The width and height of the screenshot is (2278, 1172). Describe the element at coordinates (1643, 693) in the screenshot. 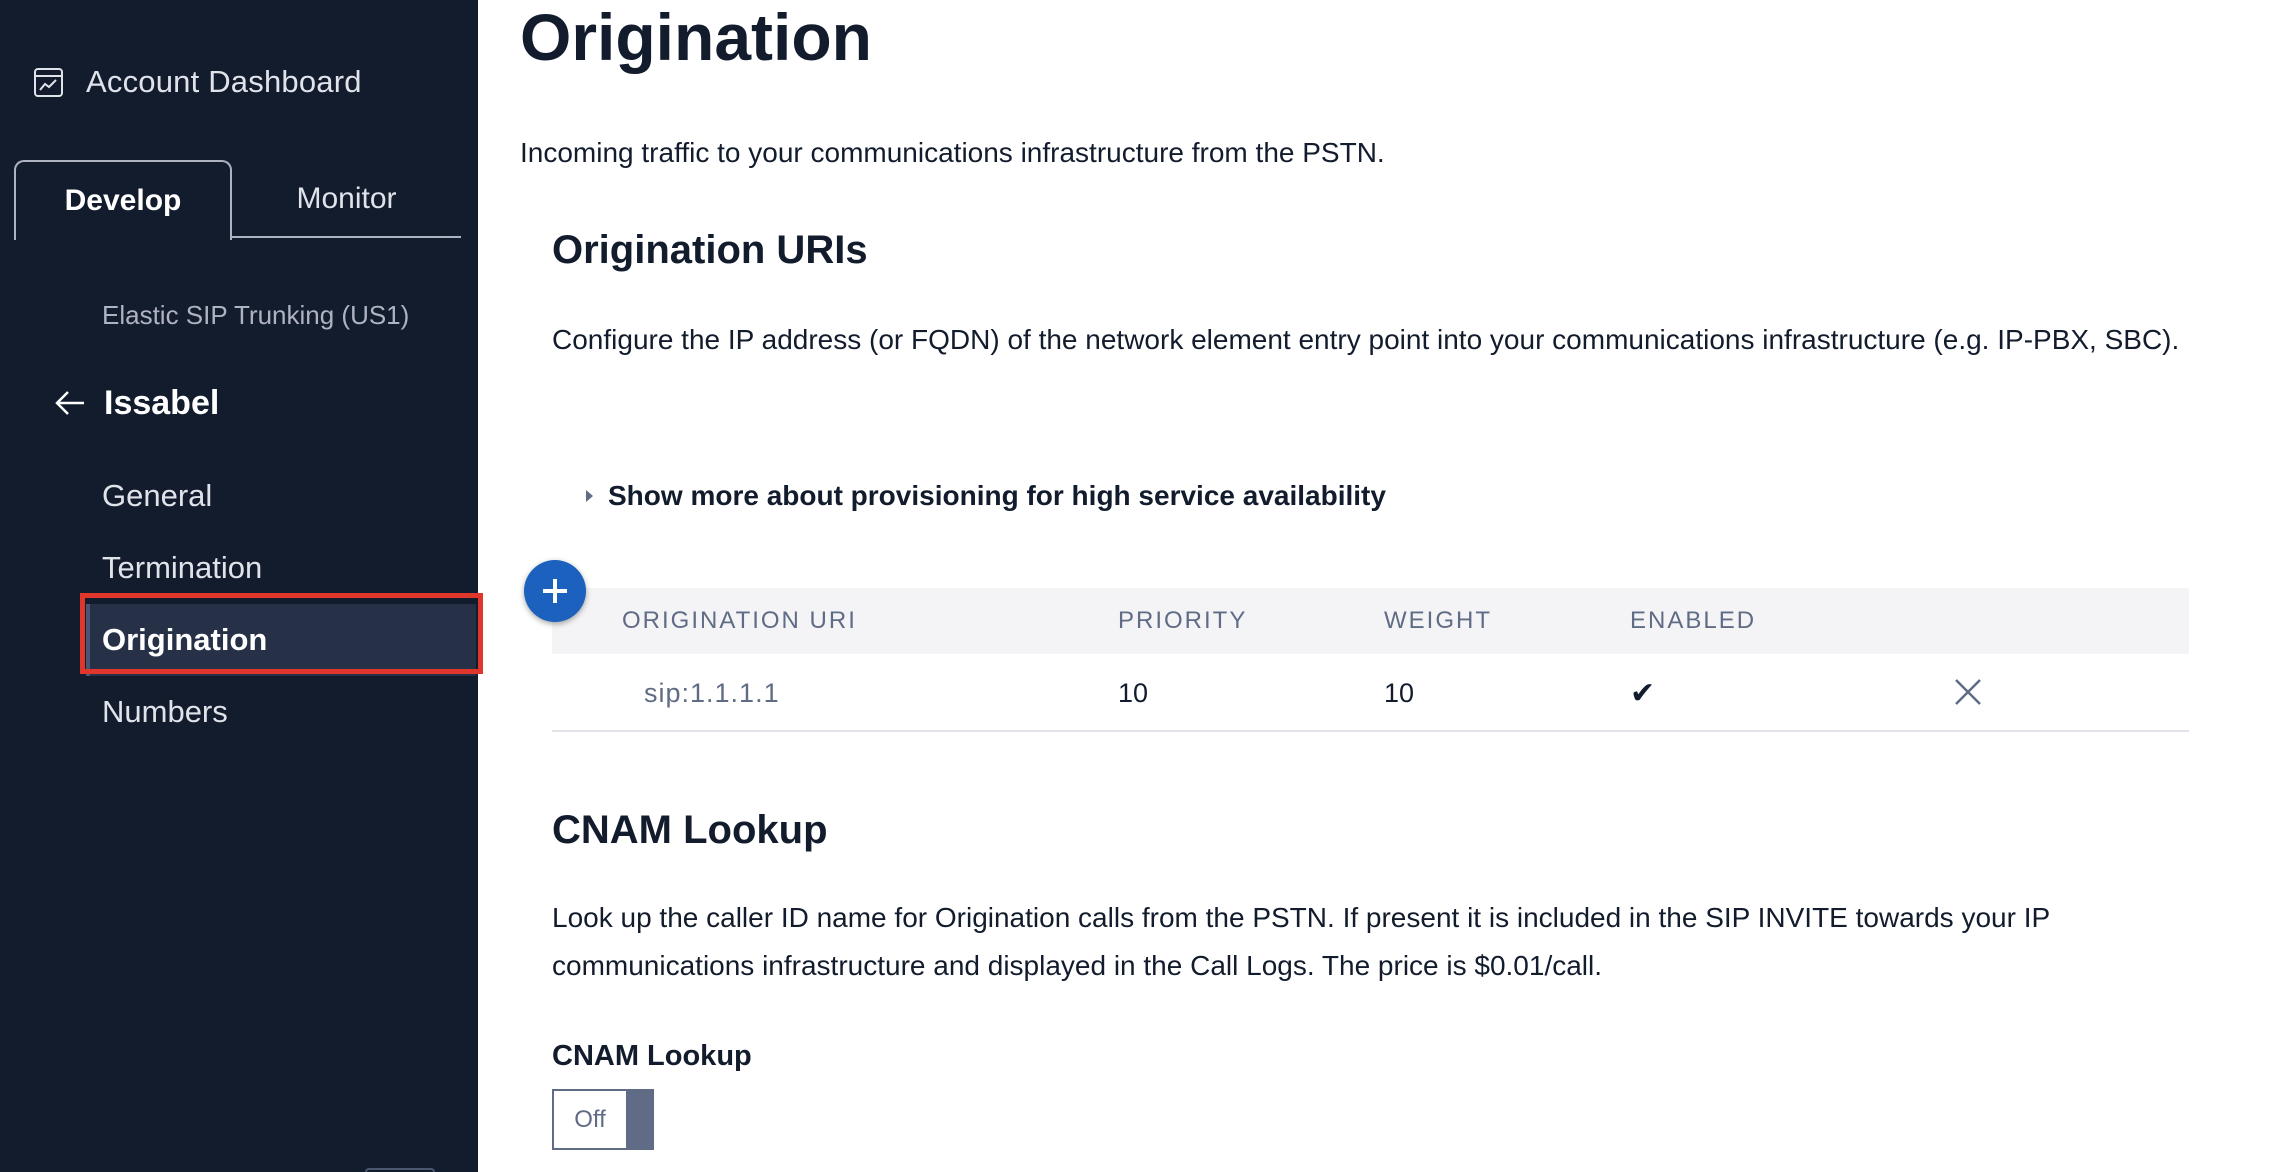

I see `enabled-checkmark: ✔` at that location.